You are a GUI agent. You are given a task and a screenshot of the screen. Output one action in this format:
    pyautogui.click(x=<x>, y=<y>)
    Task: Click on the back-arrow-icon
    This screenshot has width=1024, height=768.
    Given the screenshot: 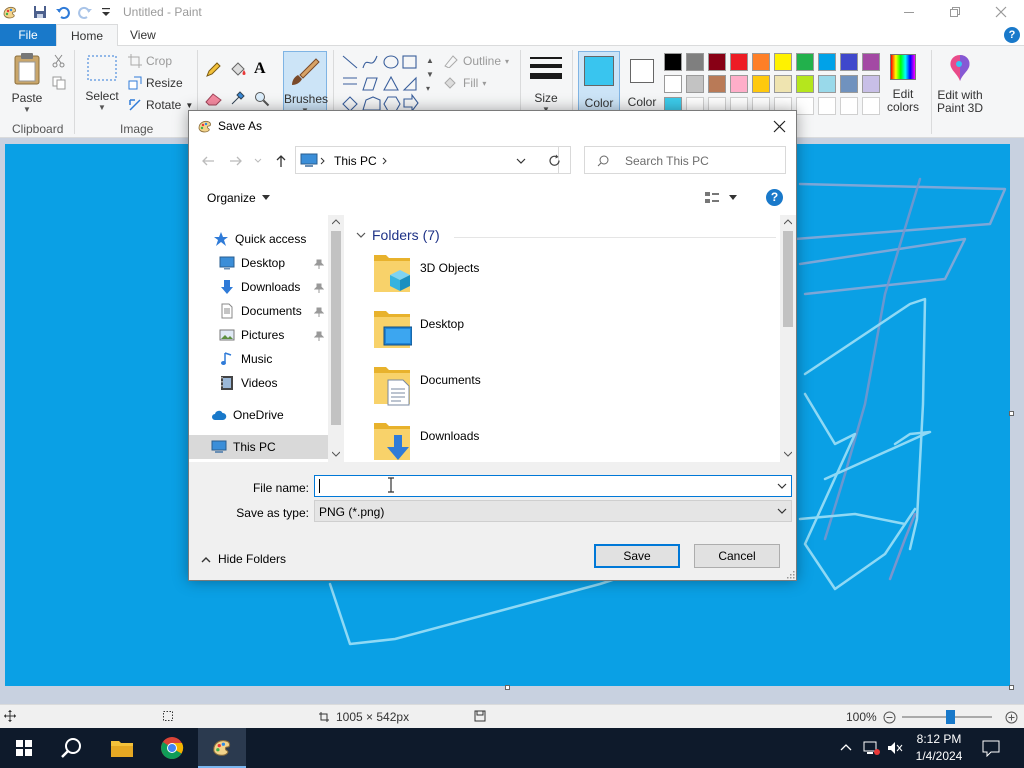 What is the action you would take?
    pyautogui.click(x=208, y=161)
    